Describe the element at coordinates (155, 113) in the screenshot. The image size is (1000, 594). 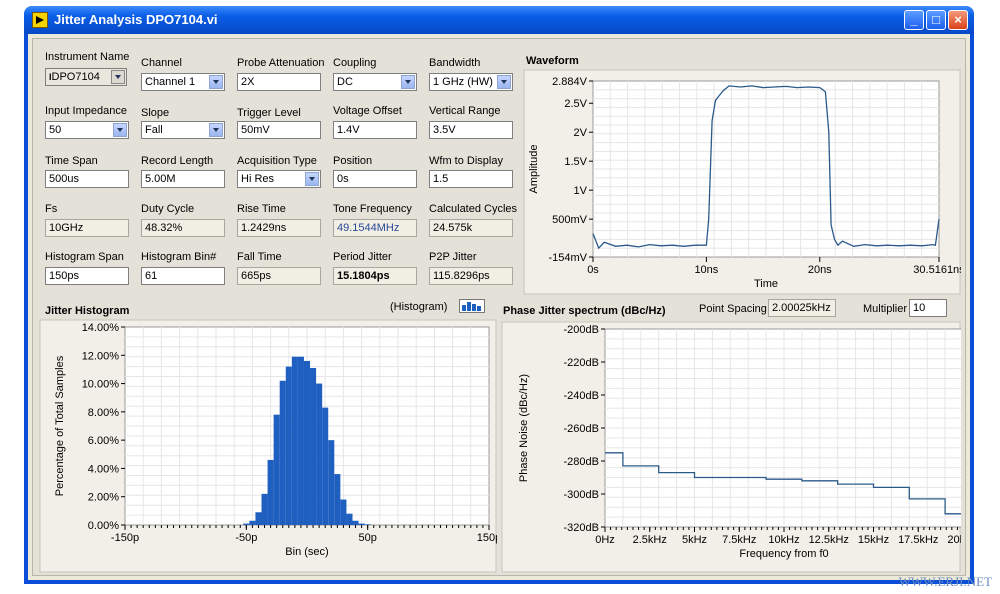
I see `slope-label: Slope` at that location.